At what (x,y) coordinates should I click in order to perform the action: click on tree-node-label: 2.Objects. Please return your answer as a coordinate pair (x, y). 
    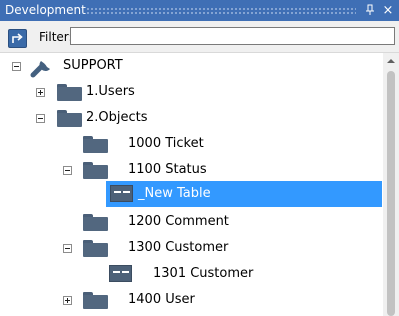
    Looking at the image, I should click on (117, 117).